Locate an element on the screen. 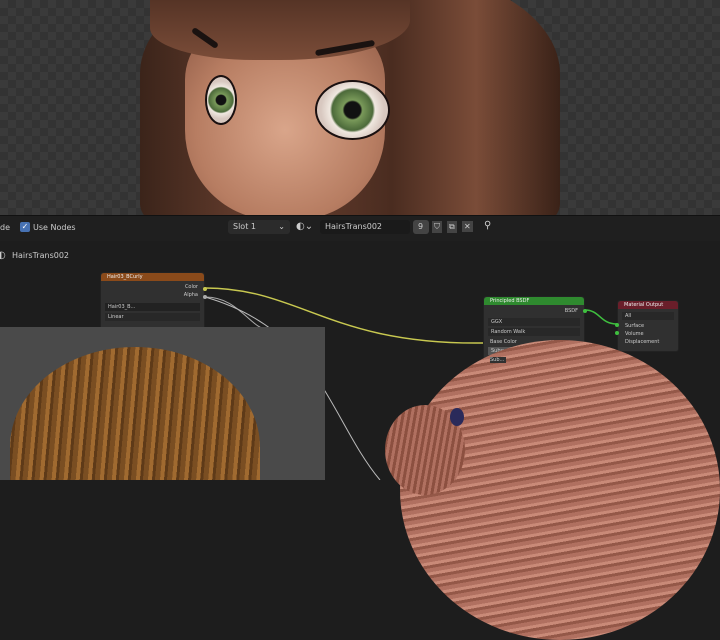 The width and height of the screenshot is (720, 640). socket-color is located at coordinates (205, 289).